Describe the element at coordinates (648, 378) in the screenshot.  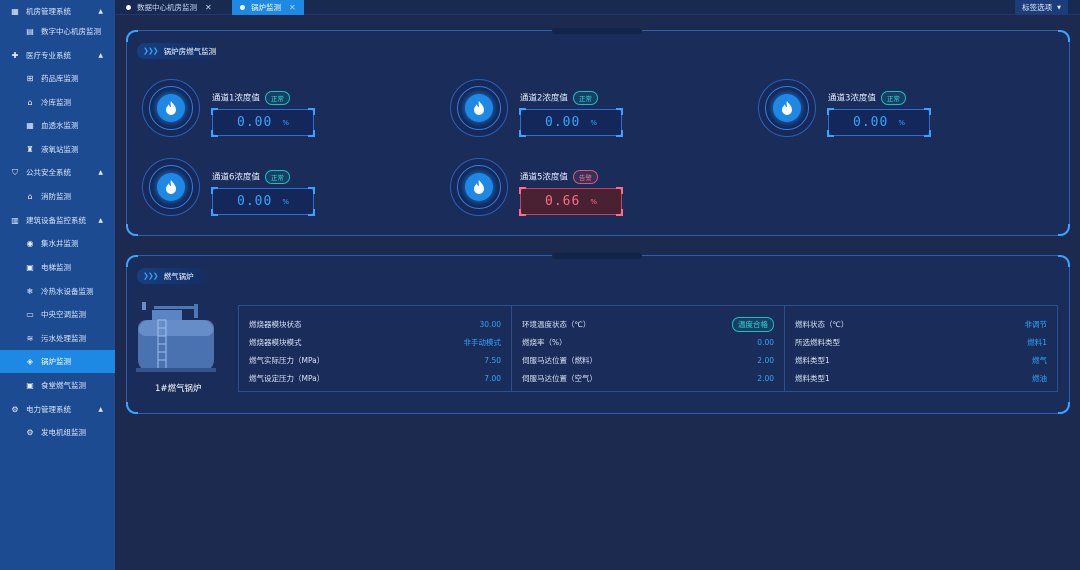
I see `info-row: 伺服马达位置（空气） 2.00` at that location.